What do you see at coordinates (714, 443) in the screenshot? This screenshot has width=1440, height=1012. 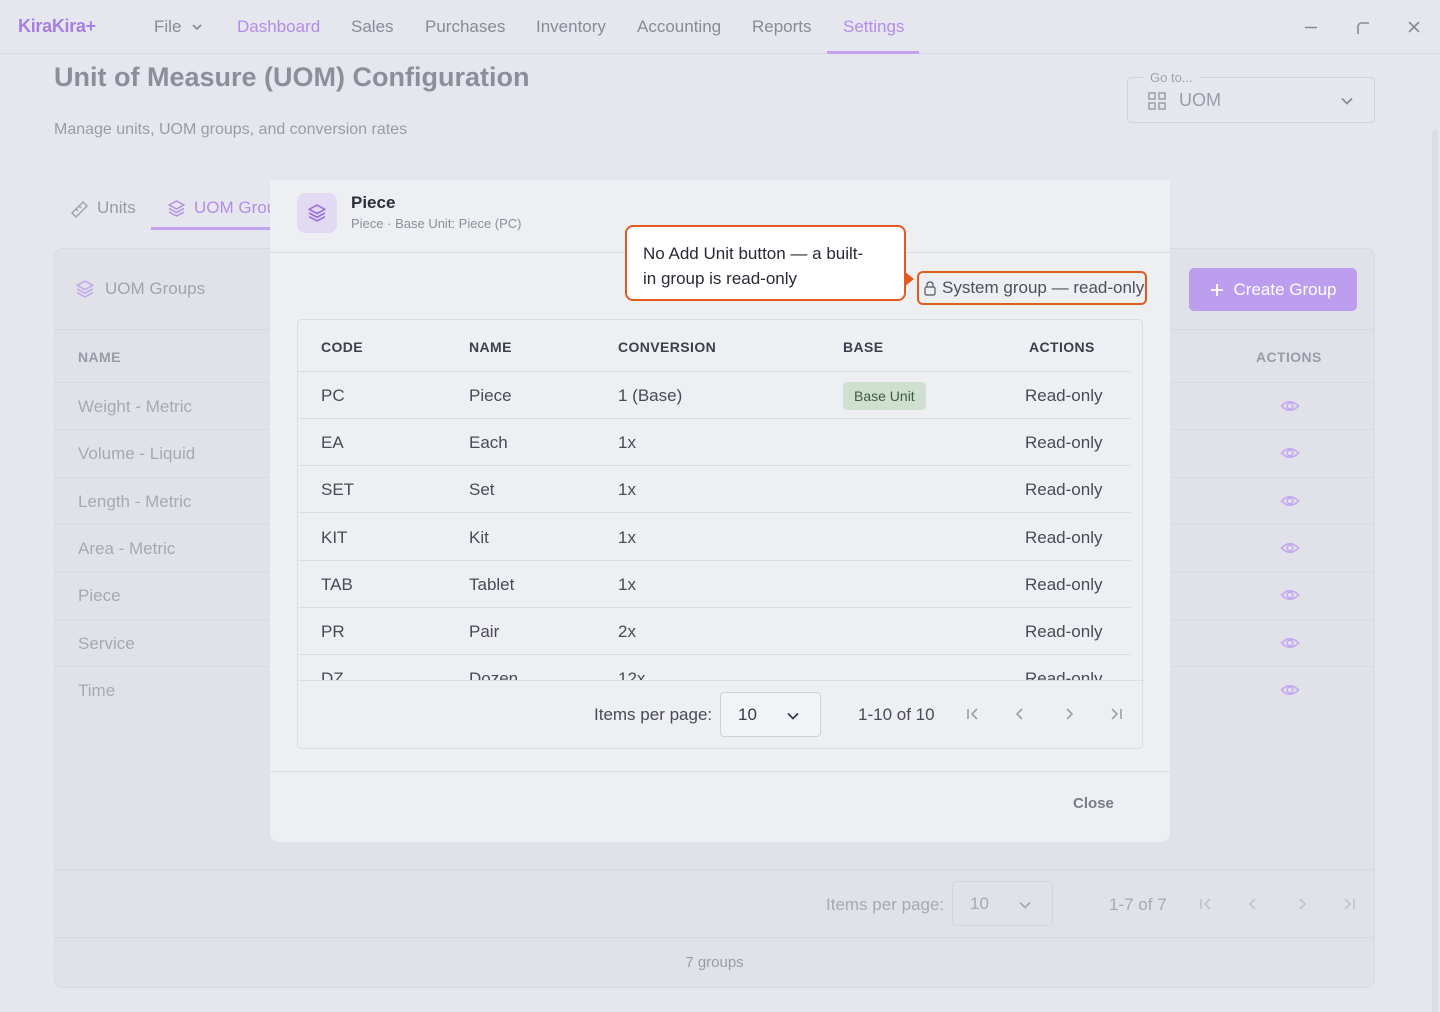 I see `table-row: EA Each 1x Read-only` at bounding box center [714, 443].